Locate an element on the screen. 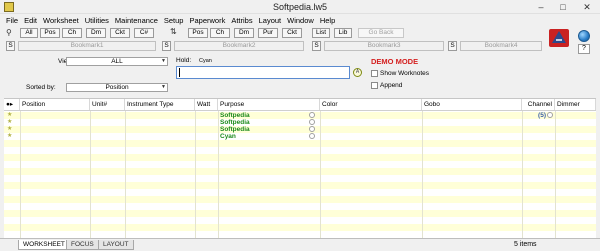 The height and width of the screenshot is (251, 600). hold-input is located at coordinates (263, 72).